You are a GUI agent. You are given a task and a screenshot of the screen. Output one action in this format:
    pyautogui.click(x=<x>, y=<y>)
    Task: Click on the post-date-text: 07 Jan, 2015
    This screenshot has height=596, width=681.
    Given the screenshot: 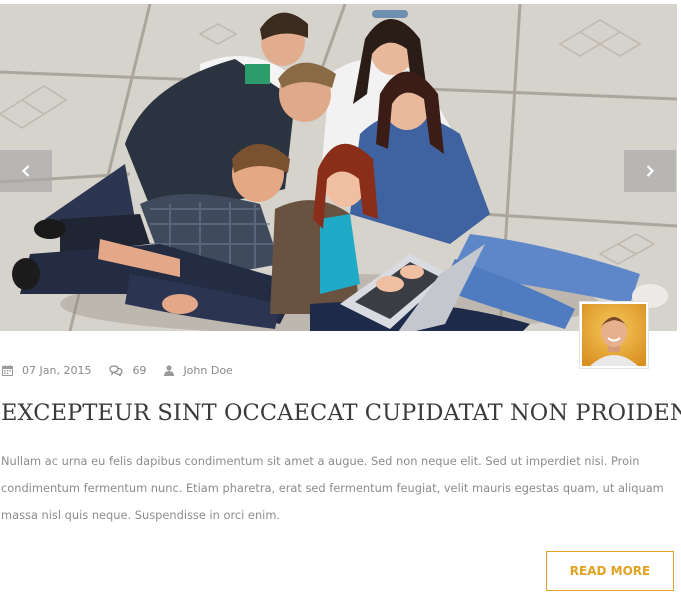 What is the action you would take?
    pyautogui.click(x=57, y=370)
    